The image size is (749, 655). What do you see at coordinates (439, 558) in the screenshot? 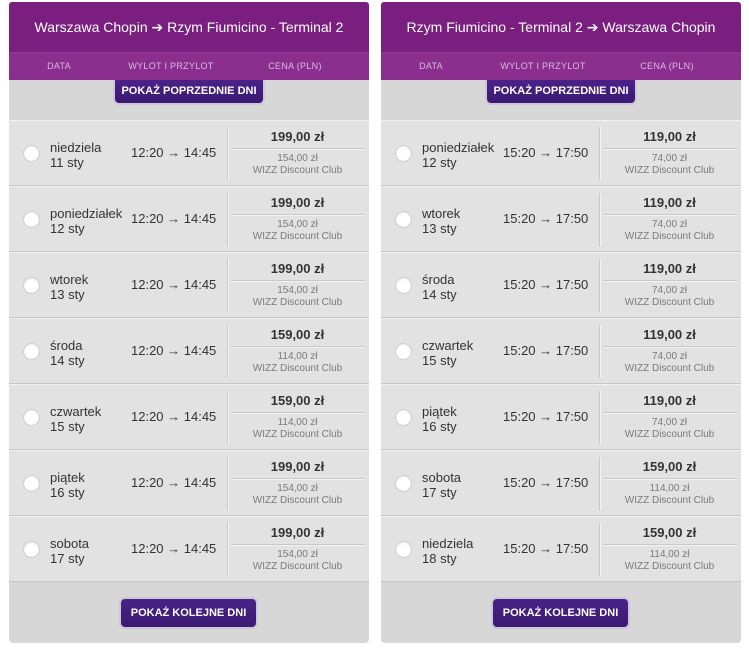
I see `date-label: 18 sty` at bounding box center [439, 558].